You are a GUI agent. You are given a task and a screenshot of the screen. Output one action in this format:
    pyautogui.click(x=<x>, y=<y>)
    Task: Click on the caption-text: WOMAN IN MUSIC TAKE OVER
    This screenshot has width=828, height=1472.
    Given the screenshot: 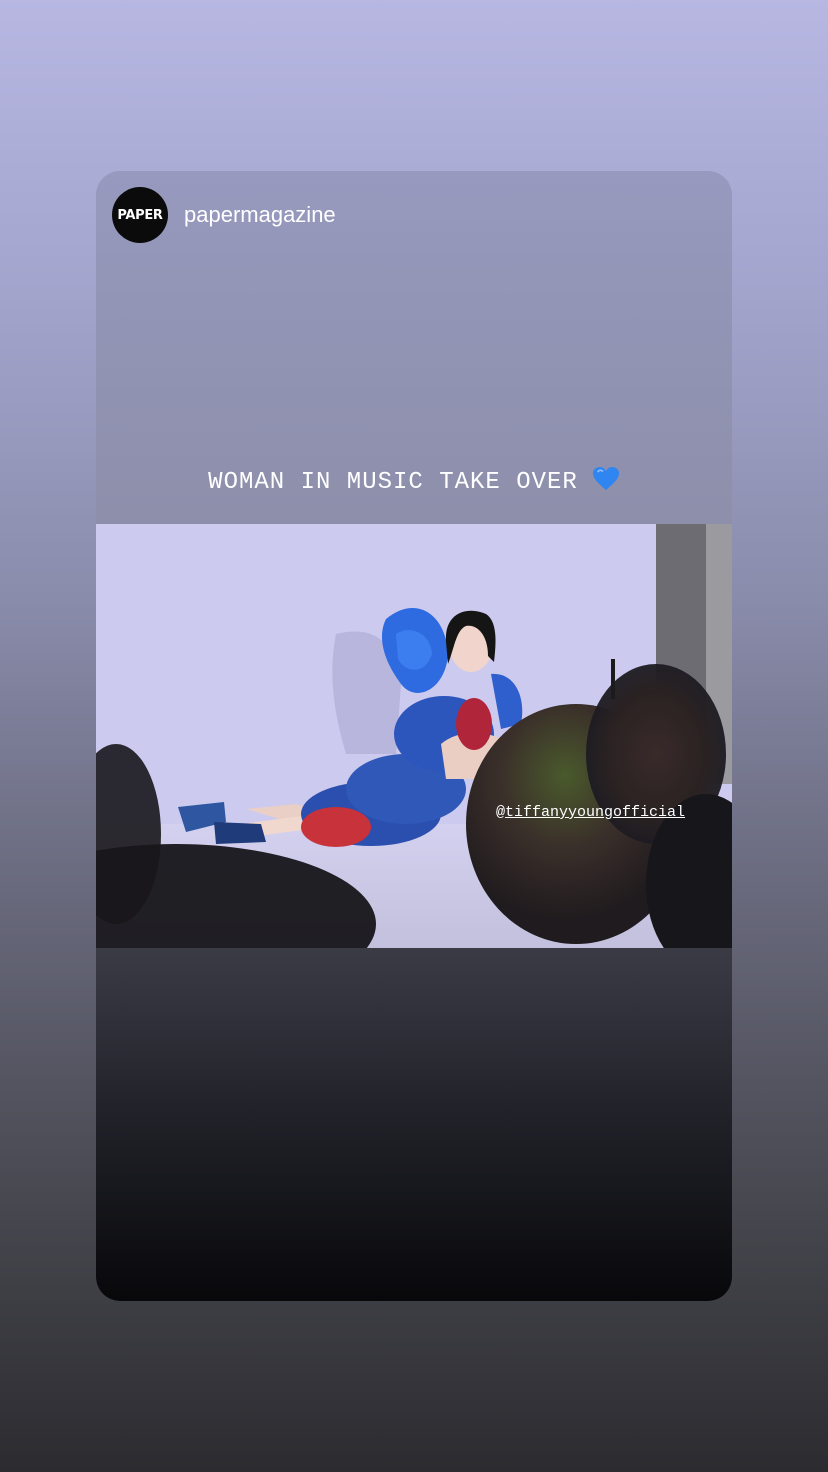 What is the action you would take?
    pyautogui.click(x=393, y=482)
    